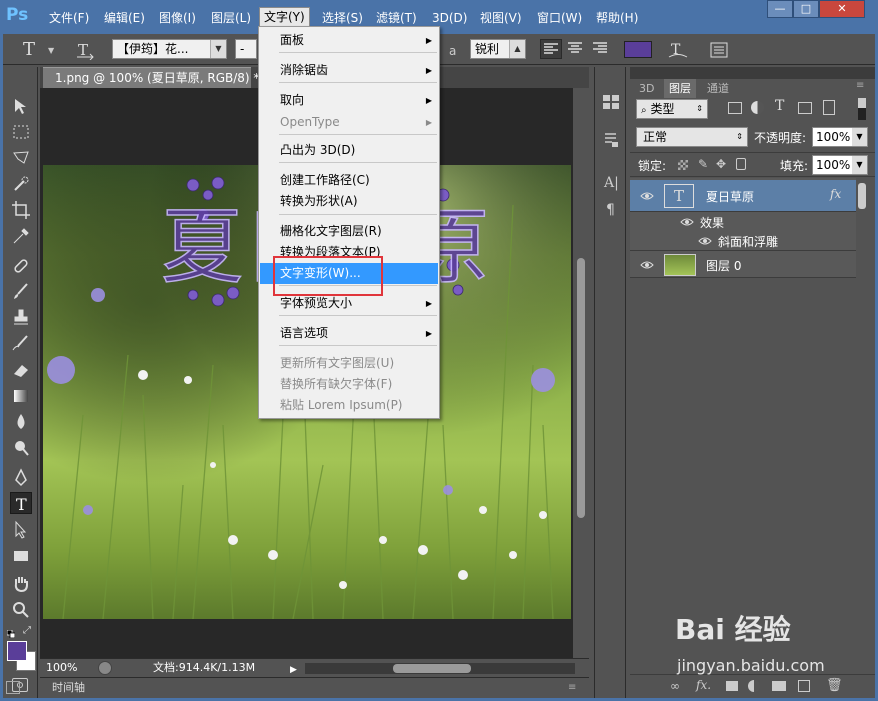 Image resolution: width=878 pixels, height=701 pixels. Describe the element at coordinates (349, 122) in the screenshot. I see `type-menu-item: OpenType ▶` at that location.